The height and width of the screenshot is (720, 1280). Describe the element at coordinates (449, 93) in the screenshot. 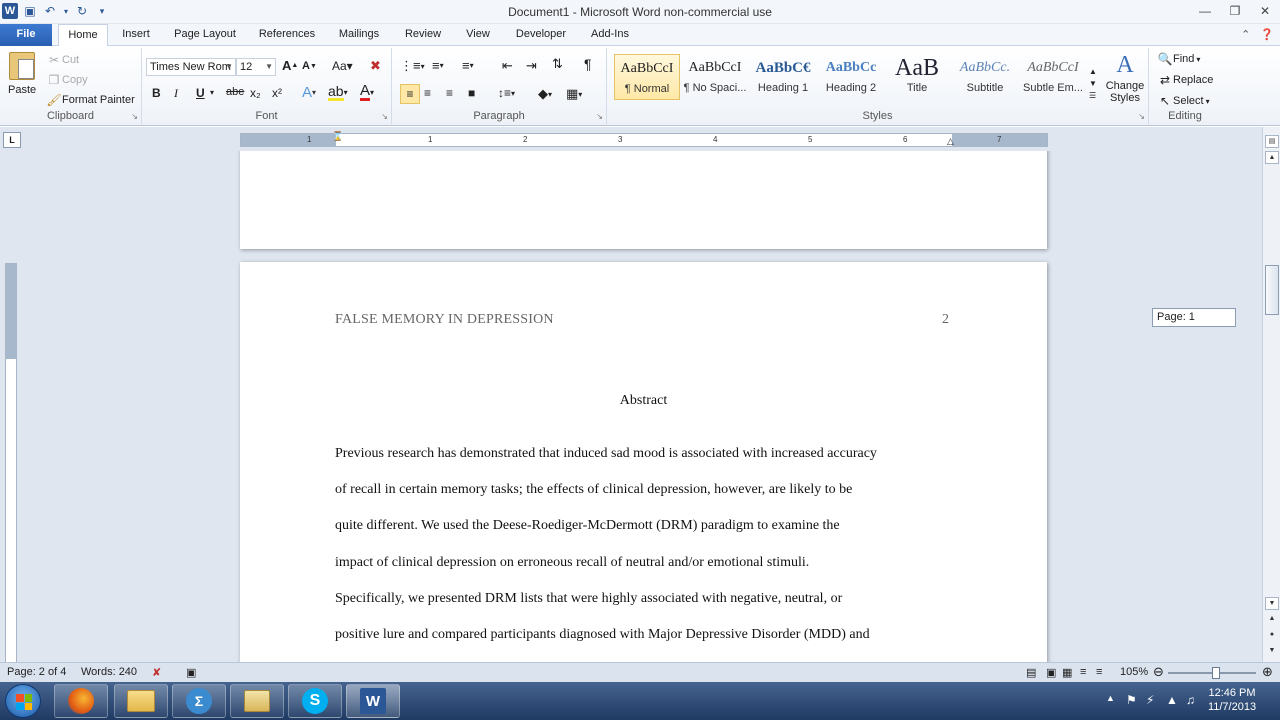

I see `align-right-icon: ≡` at that location.